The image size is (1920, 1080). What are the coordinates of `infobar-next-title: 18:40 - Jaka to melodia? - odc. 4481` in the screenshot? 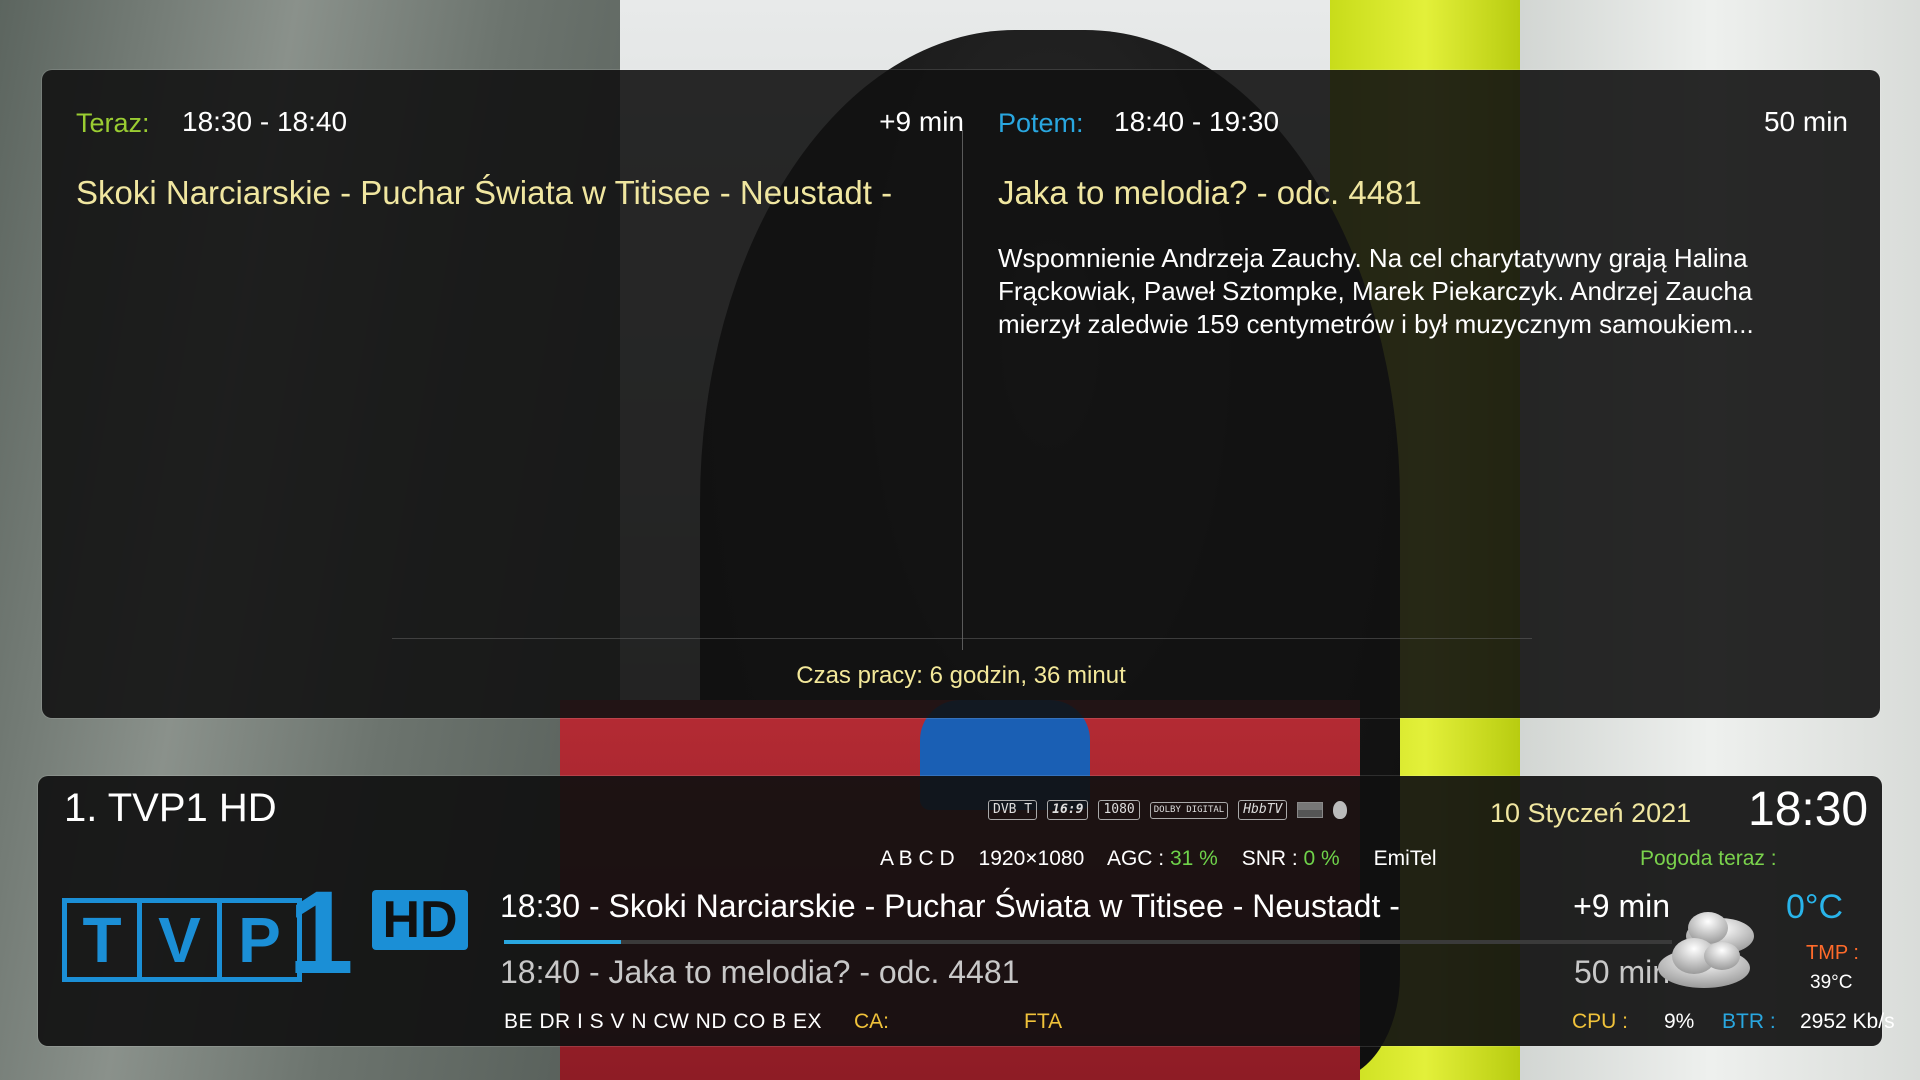 It's located at (760, 972).